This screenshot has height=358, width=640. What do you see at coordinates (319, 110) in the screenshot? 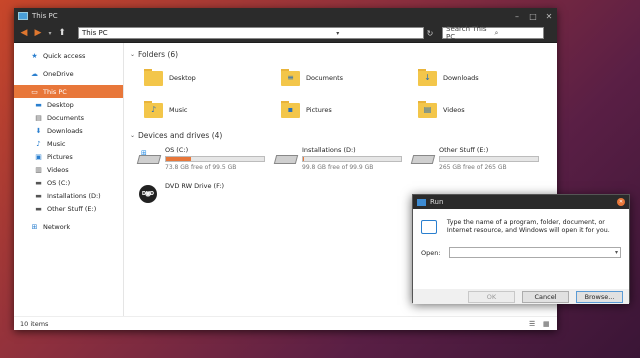
I see `folder-label: Pictures` at bounding box center [319, 110].